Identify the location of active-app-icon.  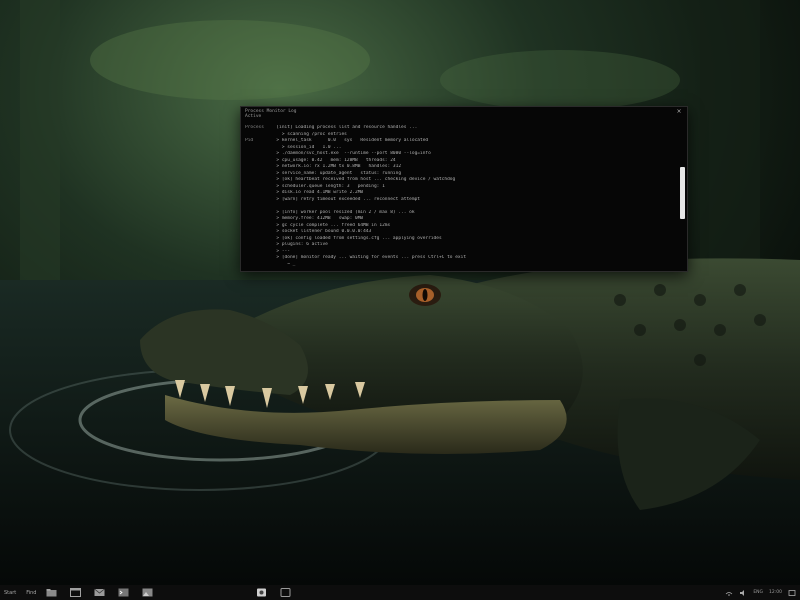
(261, 592).